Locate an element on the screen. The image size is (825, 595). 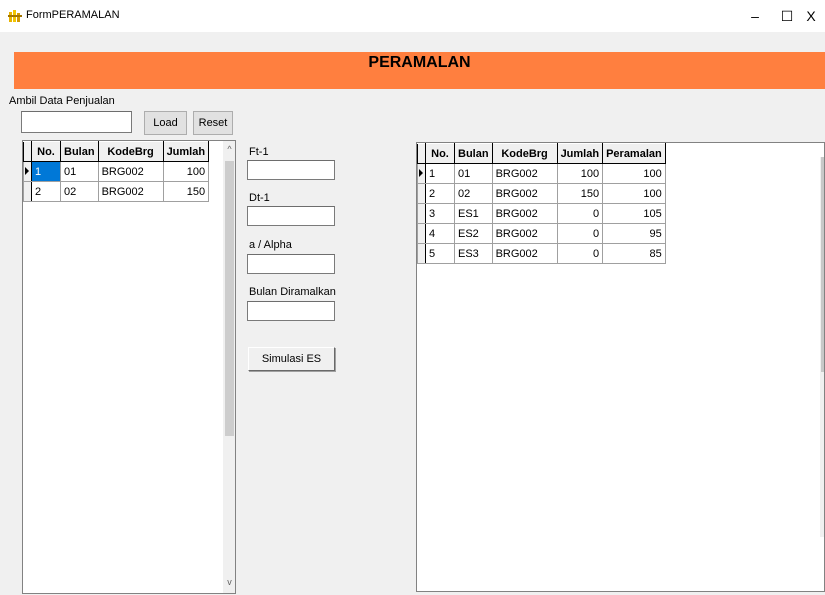
left-grid-header-jumlah: Jumlah is located at coordinates (186, 151).